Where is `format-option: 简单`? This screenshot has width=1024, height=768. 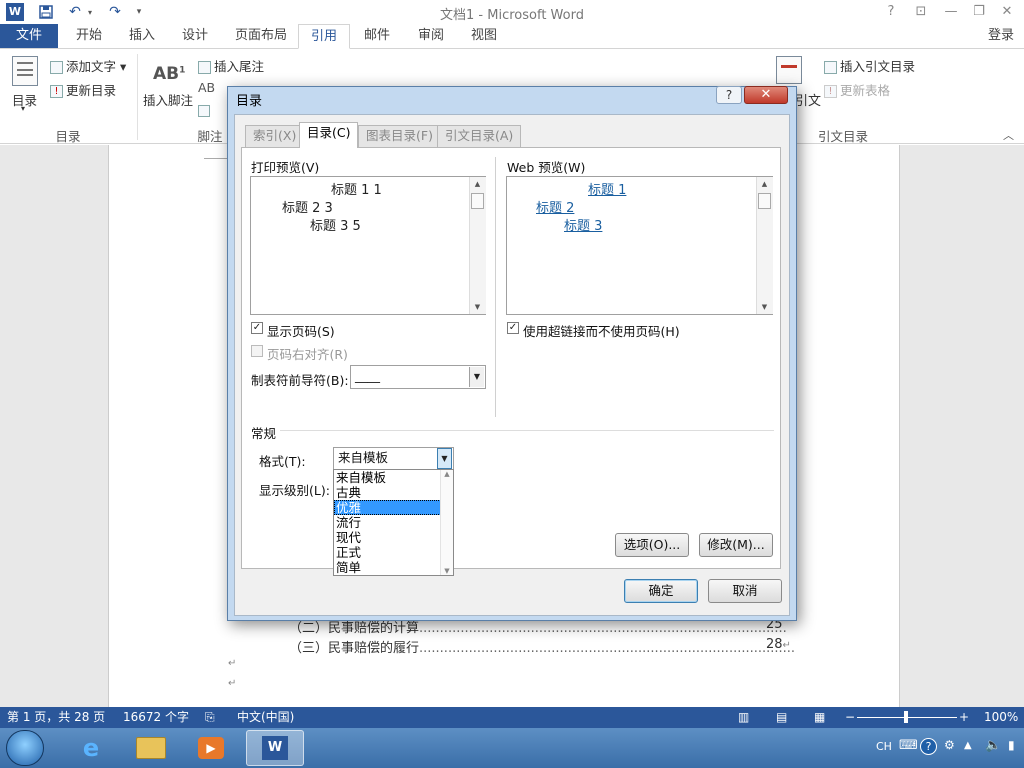 format-option: 简单 is located at coordinates (393, 567).